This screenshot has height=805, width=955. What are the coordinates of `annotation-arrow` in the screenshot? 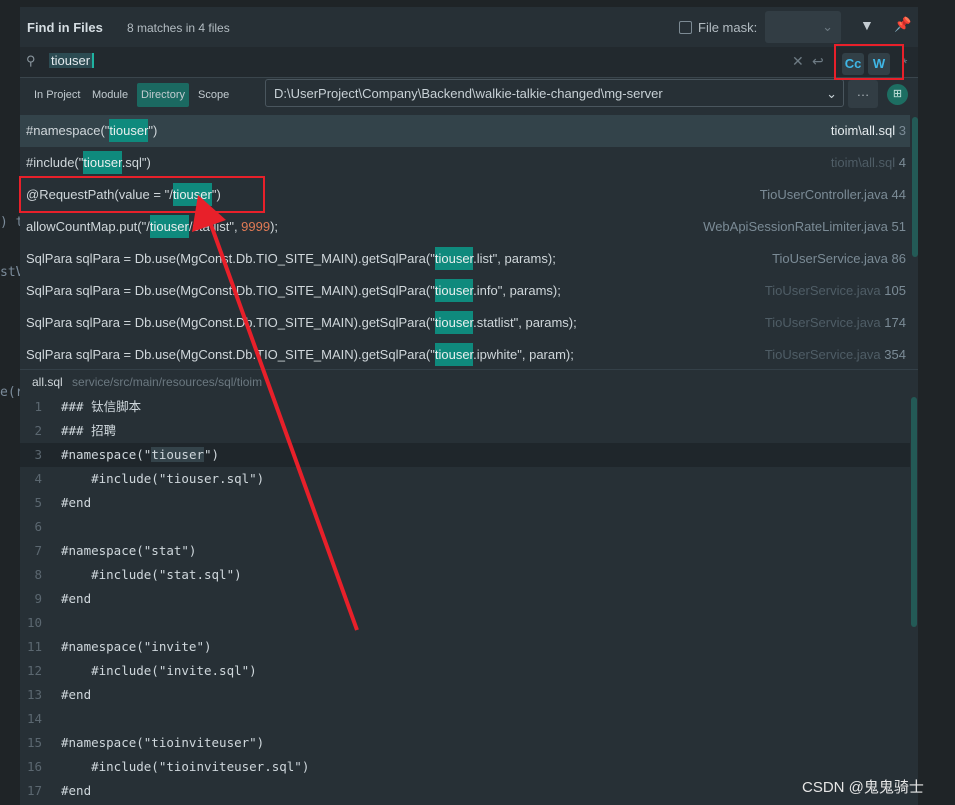 It's located at (283, 426).